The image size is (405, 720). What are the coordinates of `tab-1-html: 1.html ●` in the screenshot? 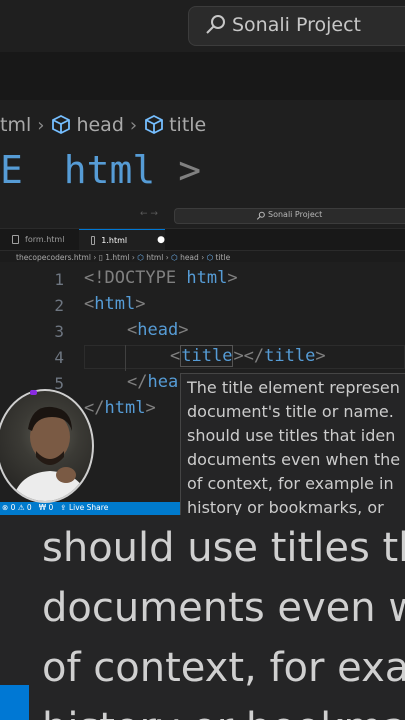 It's located at (122, 239).